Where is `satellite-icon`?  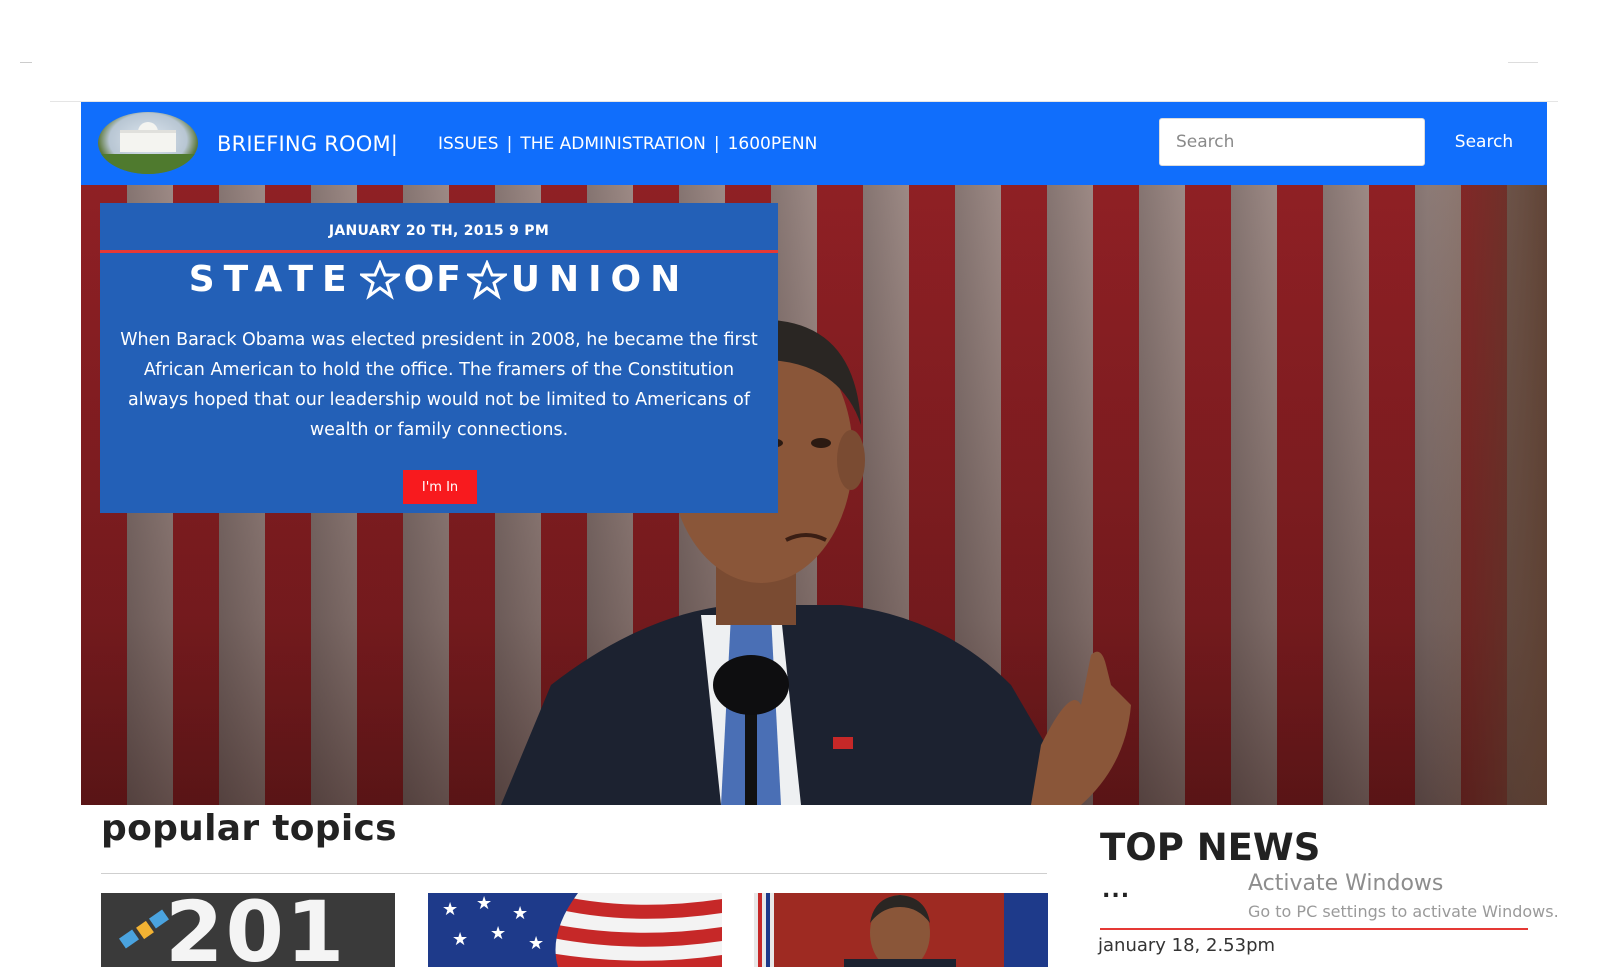
satellite-icon is located at coordinates (144, 929).